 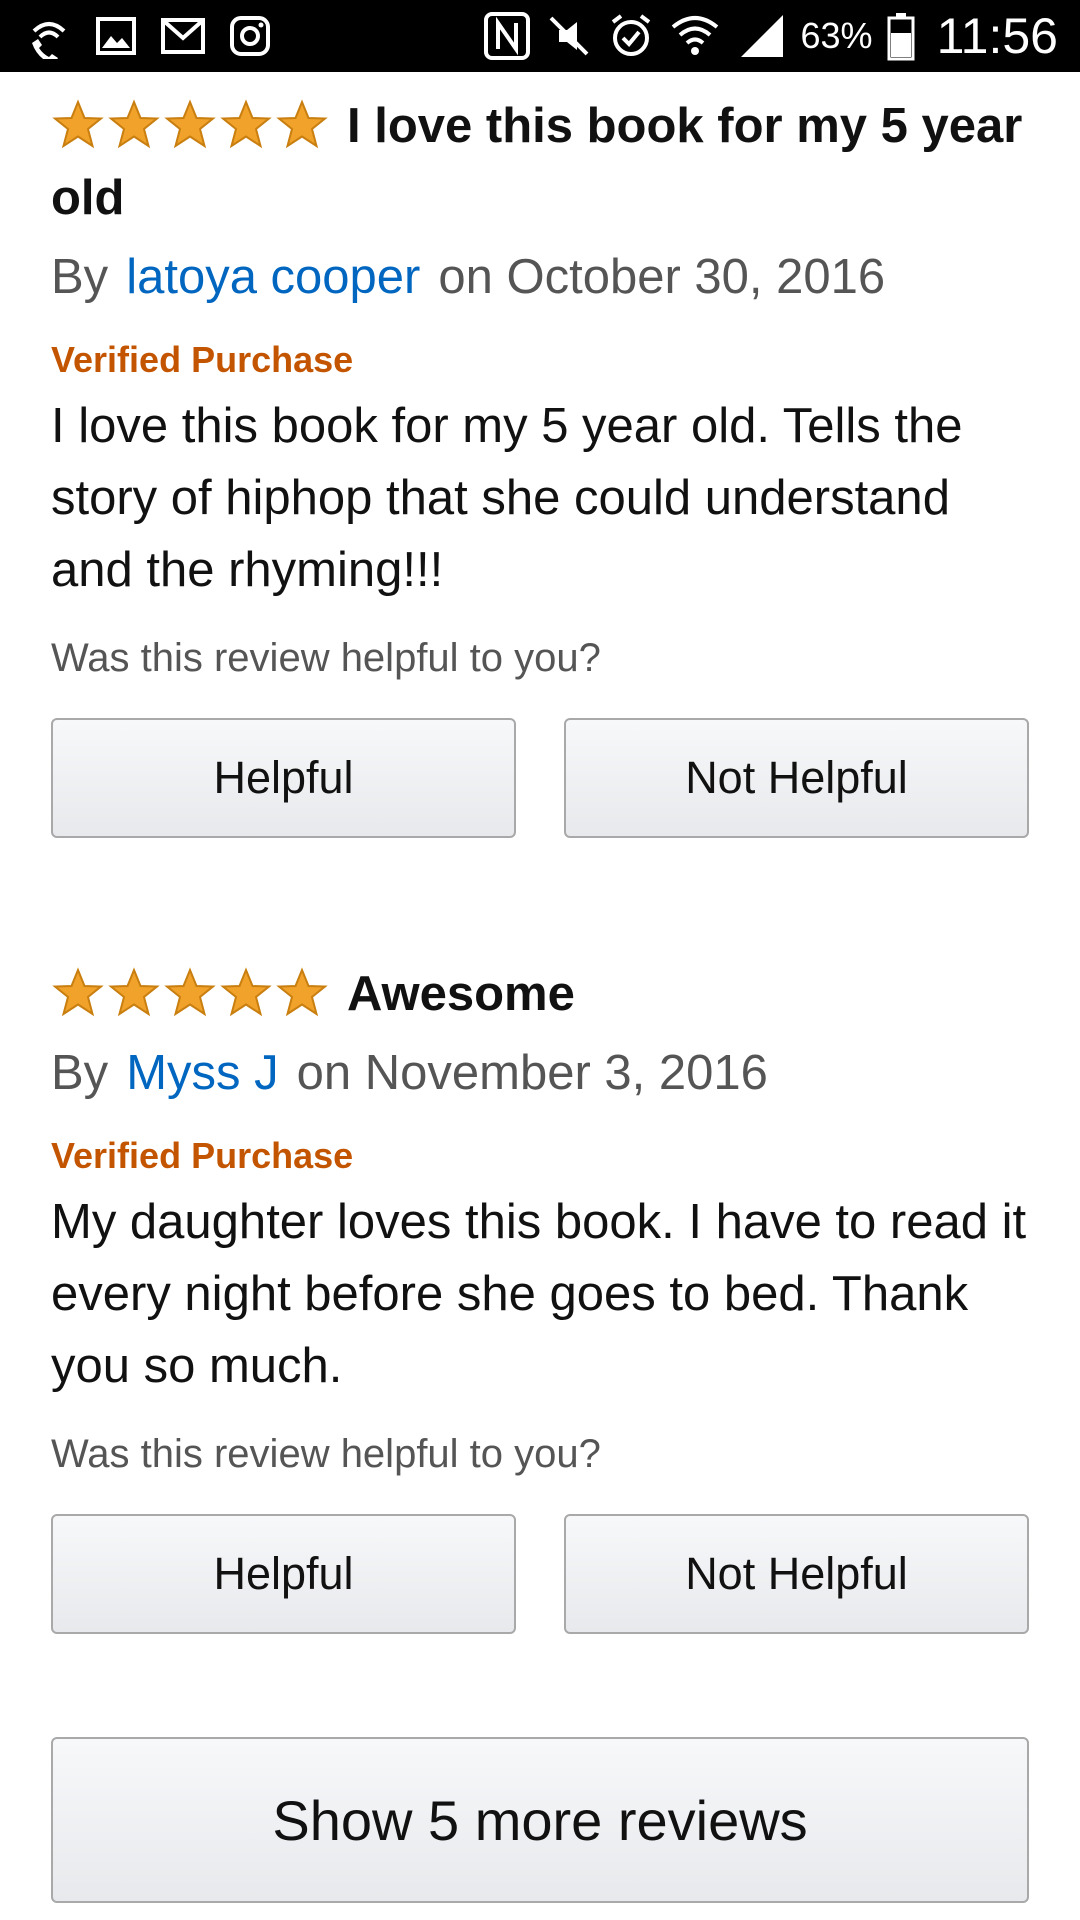 What do you see at coordinates (997, 36) in the screenshot?
I see `clock: 11:56` at bounding box center [997, 36].